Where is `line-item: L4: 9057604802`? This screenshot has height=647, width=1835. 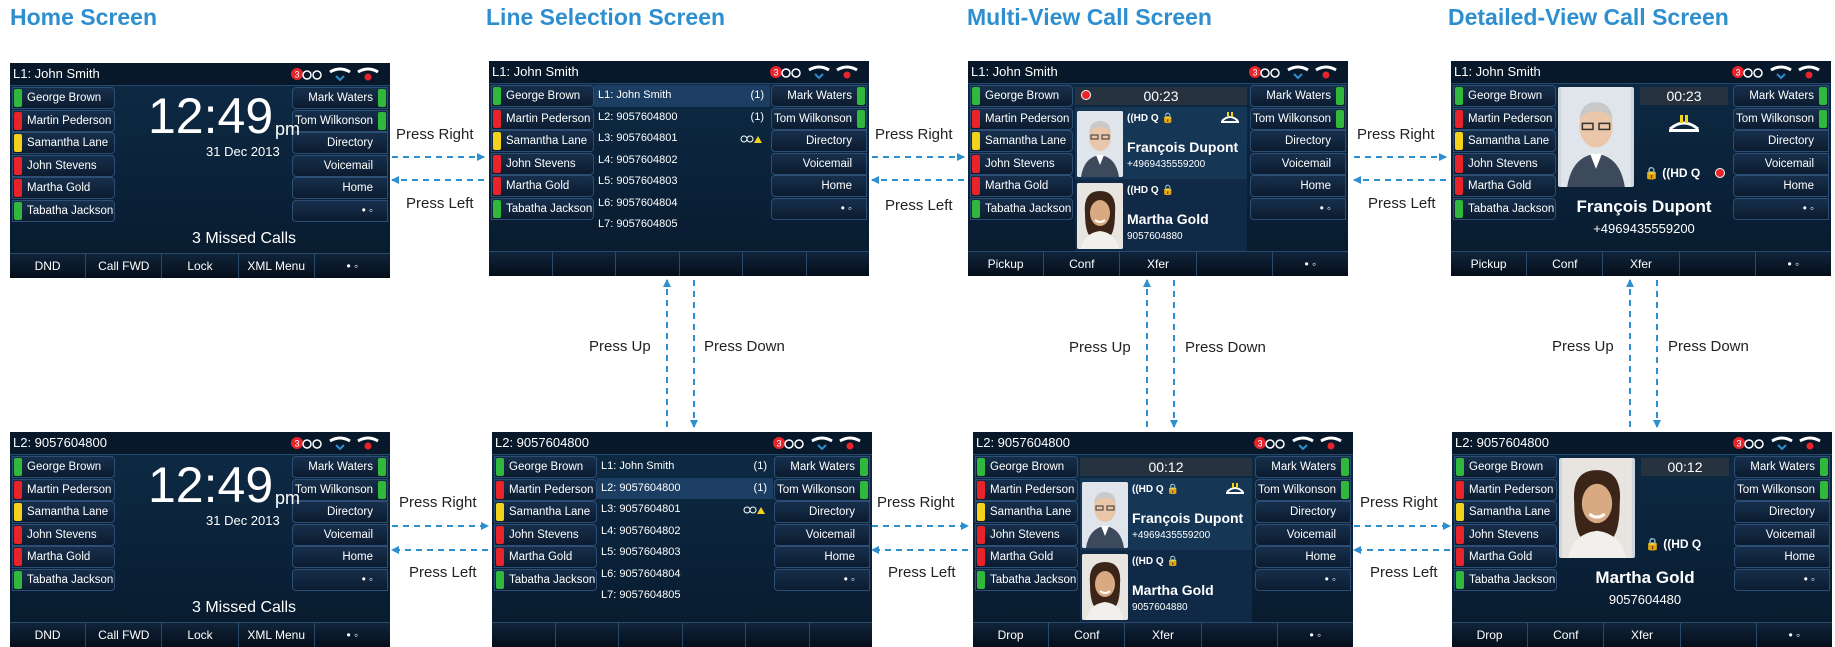
line-item: L4: 9057604802 is located at coordinates (685, 532).